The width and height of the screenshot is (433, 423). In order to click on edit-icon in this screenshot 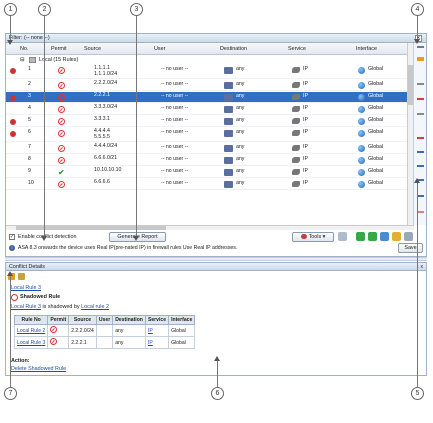, I will do `click(396, 236)`.